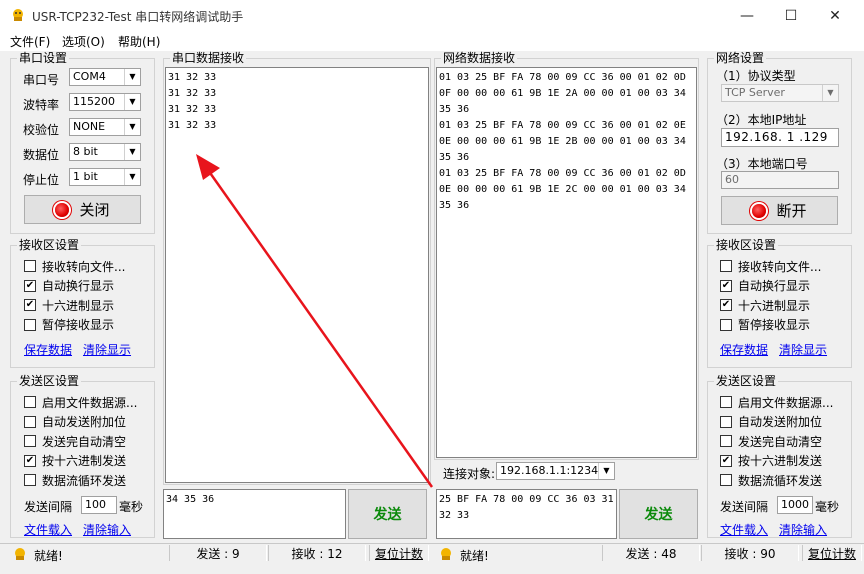 This screenshot has height=574, width=864. I want to click on right-recv-settings-option: ✔ 十六进制显示, so click(765, 305).